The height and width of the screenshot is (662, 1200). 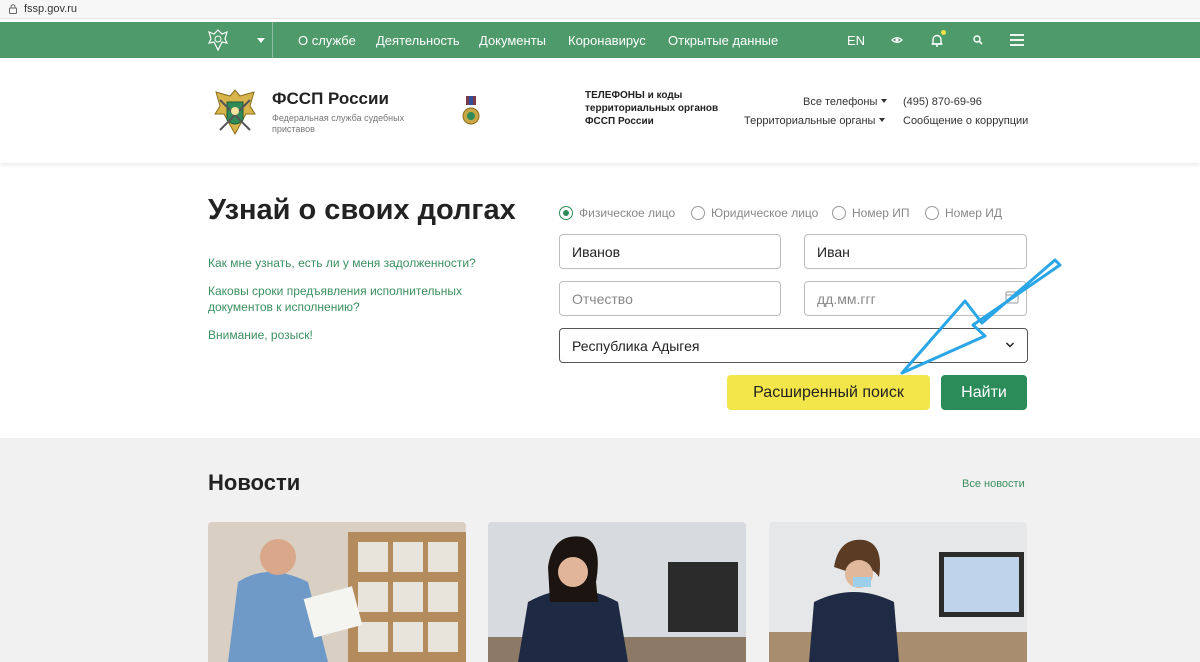 I want to click on radio-ip-number: Номер ИП, so click(x=871, y=214).